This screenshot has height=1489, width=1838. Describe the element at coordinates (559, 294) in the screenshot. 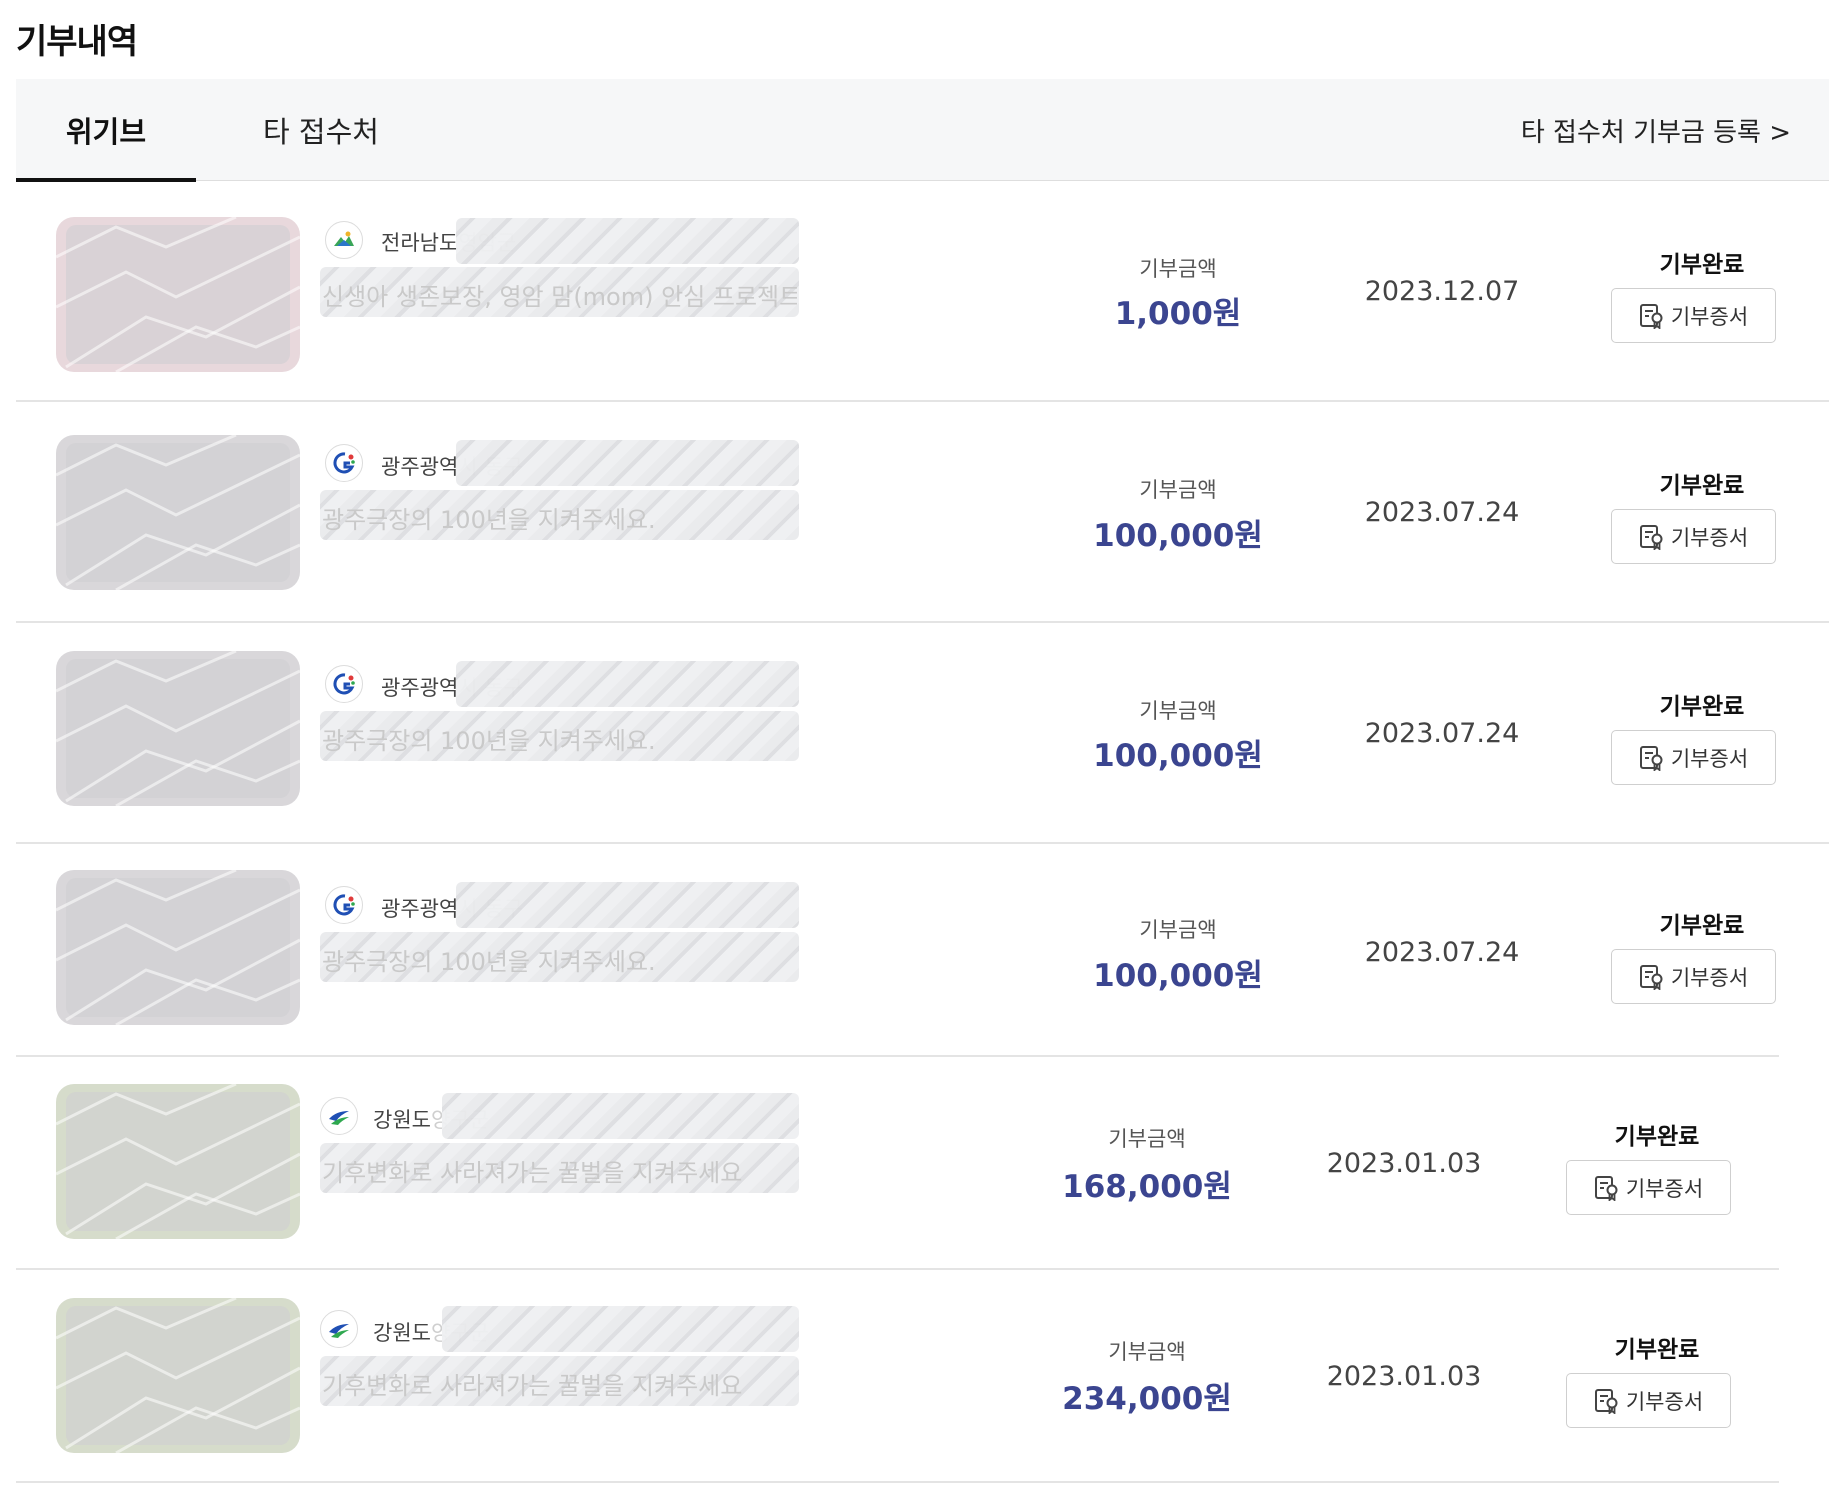

I see `project-title: 신생아 생존보장, 영암 맘(mom) 안심 프로젝트` at that location.